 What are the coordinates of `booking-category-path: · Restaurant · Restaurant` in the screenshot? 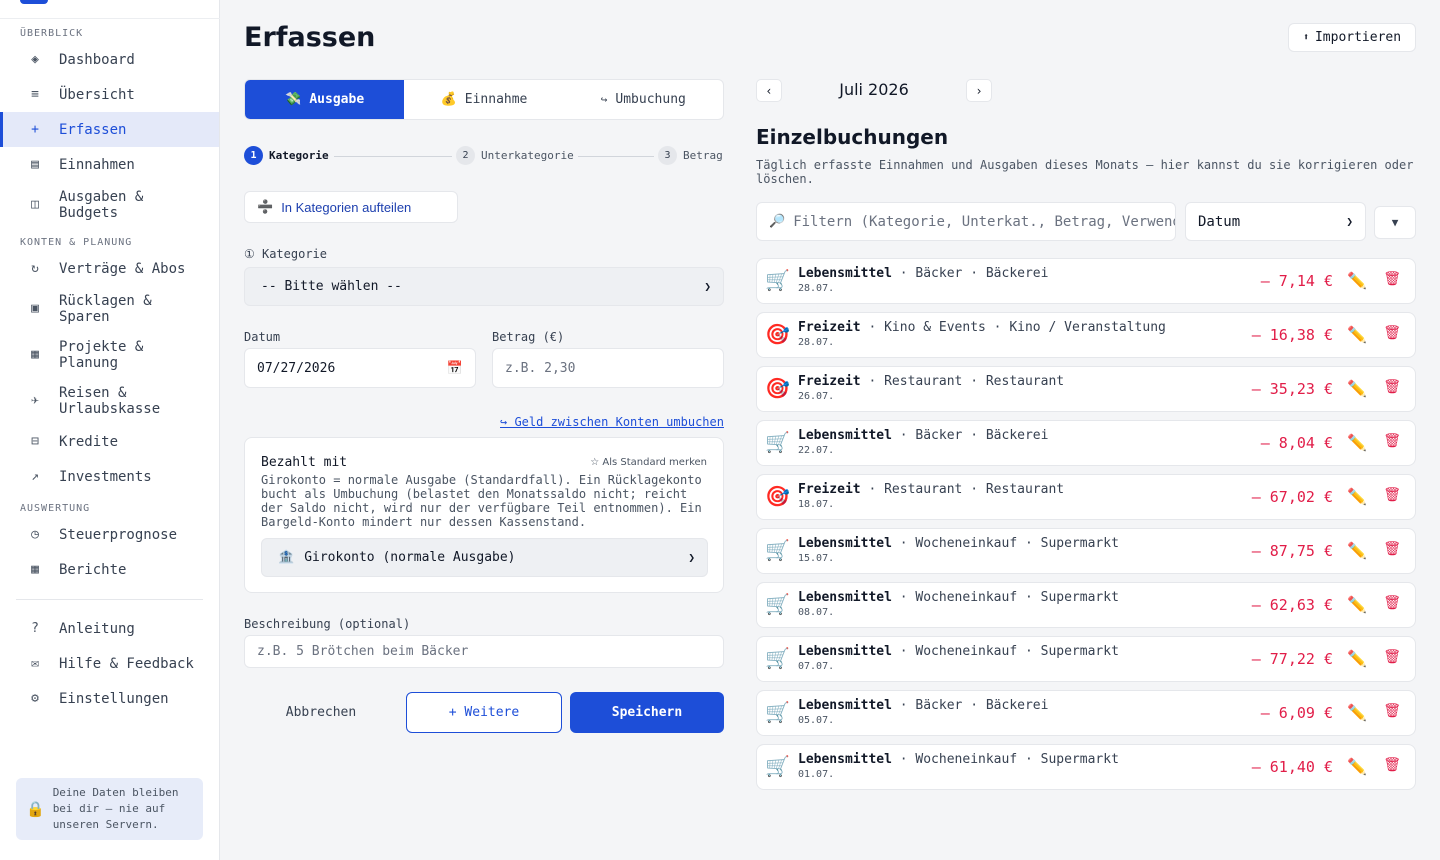 It's located at (962, 489).